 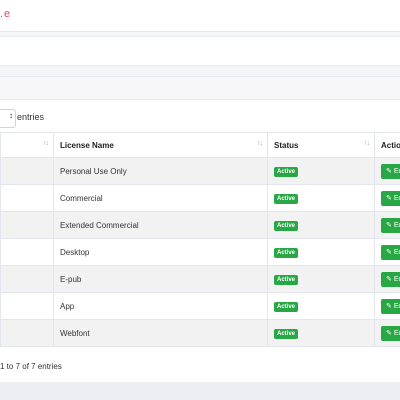 What do you see at coordinates (27, 145) in the screenshot?
I see `column-header-id: ↑↓` at bounding box center [27, 145].